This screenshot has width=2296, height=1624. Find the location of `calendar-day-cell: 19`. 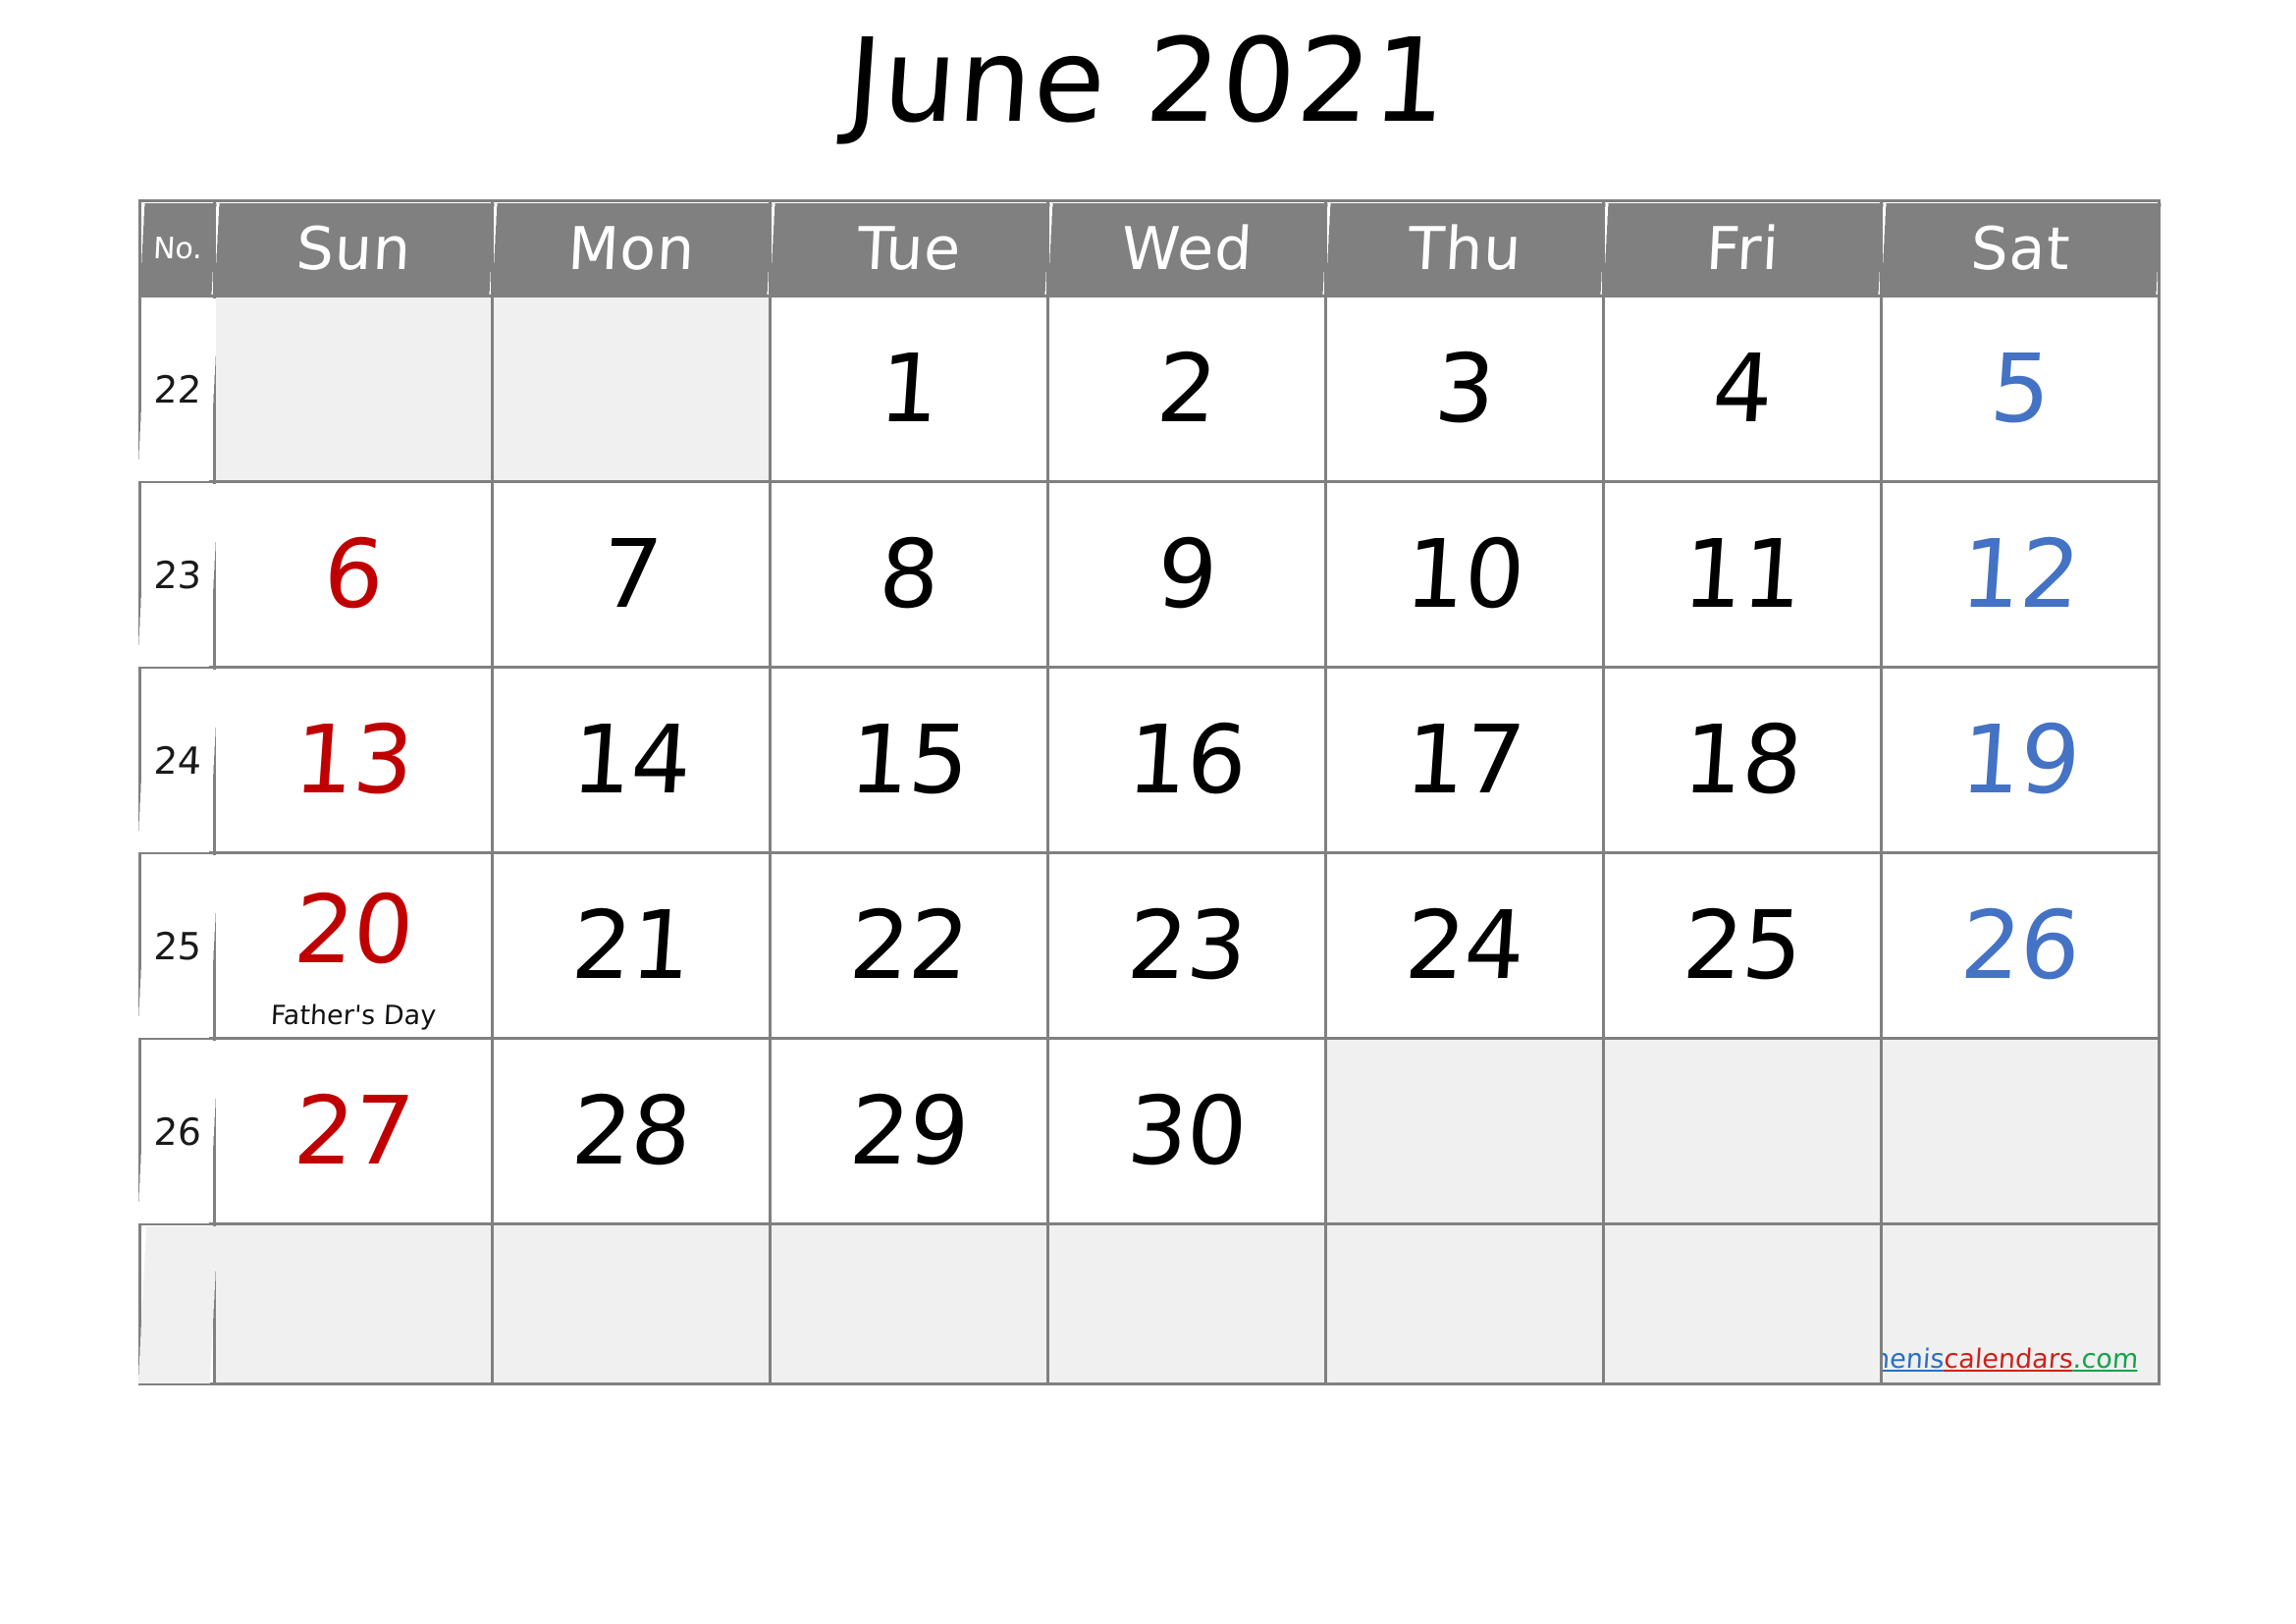

calendar-day-cell: 19 is located at coordinates (2020, 760).